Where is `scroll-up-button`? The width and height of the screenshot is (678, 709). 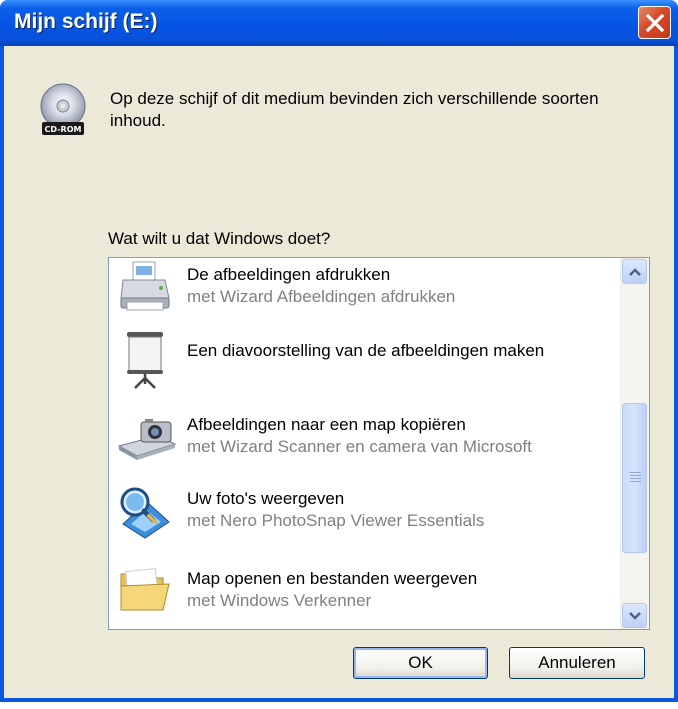
scroll-up-button is located at coordinates (634, 271).